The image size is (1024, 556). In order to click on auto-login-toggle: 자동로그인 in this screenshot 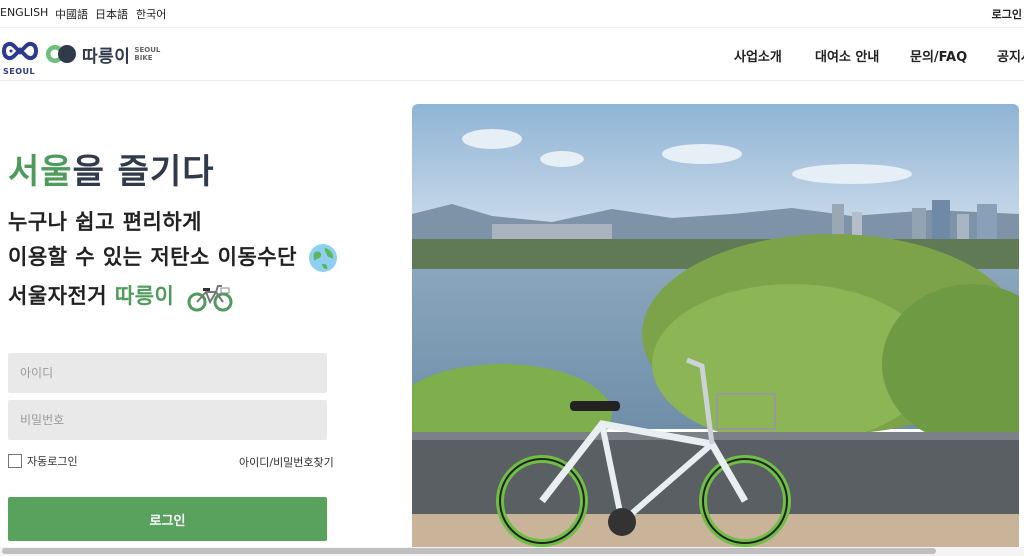, I will do `click(43, 461)`.